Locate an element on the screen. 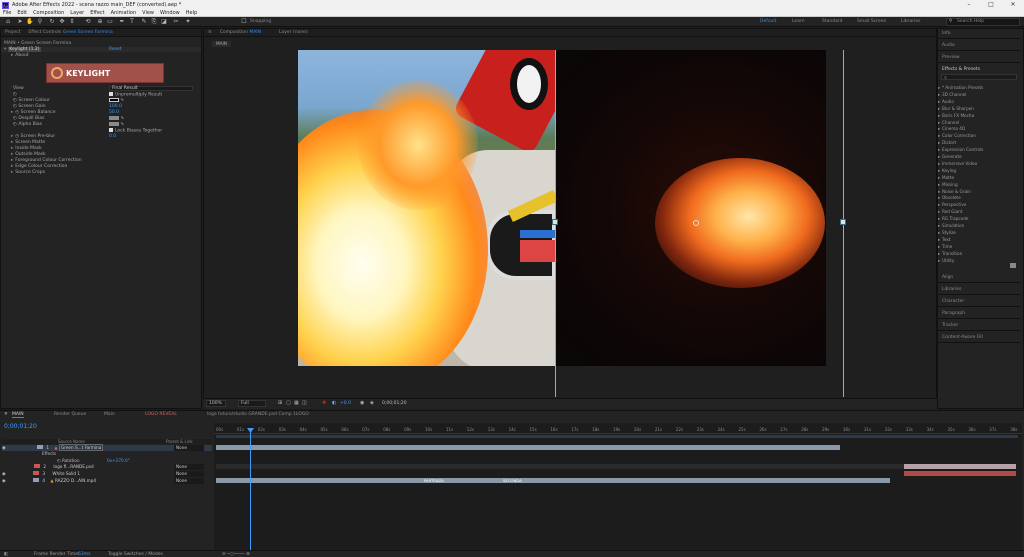  screen-matte-group: ▸ Screen Matte is located at coordinates (101, 142).